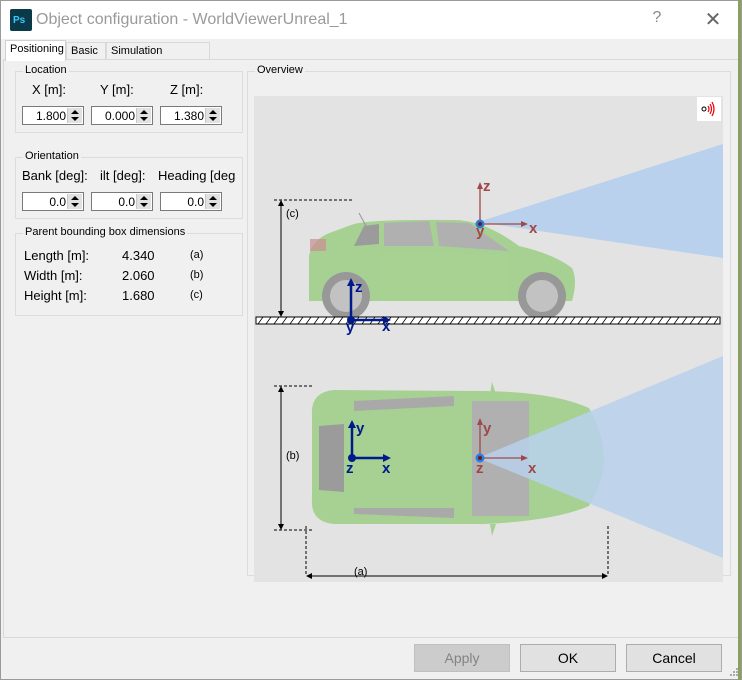  I want to click on z-spin-buttons, so click(212, 115).